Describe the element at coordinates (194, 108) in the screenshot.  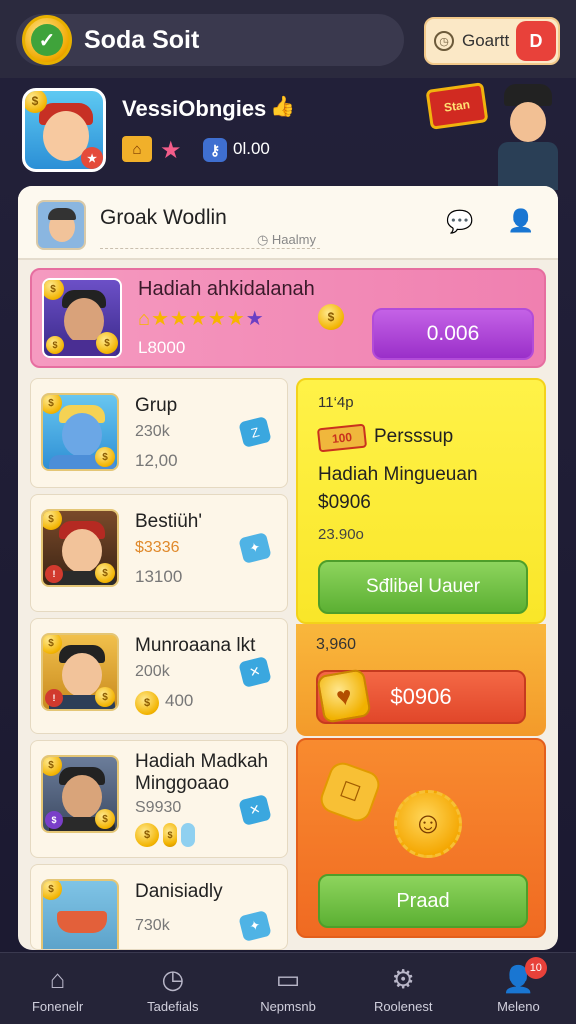
I see `profile-name: VessiObngies` at that location.